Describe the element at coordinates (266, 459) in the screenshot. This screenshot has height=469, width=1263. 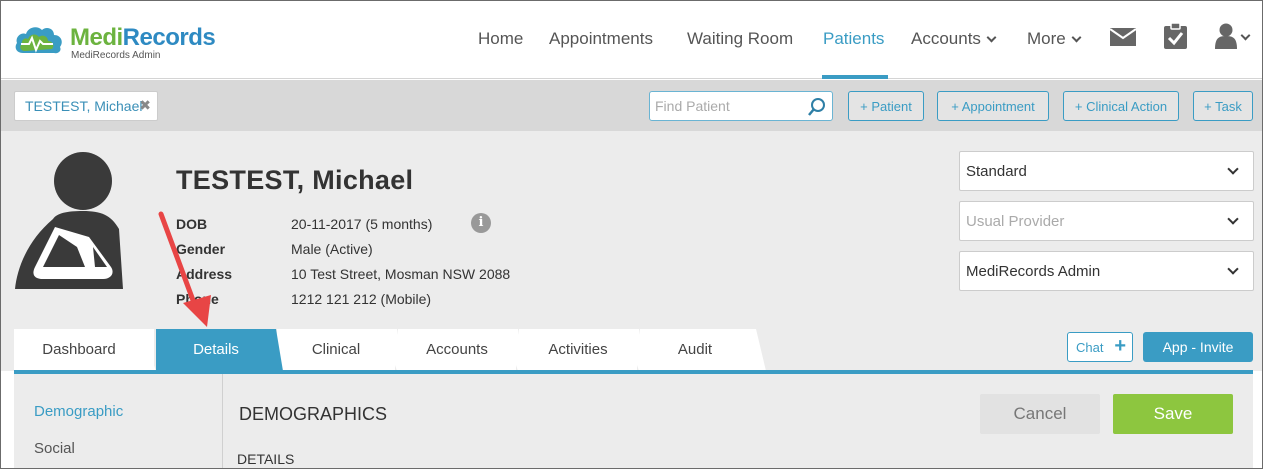
I see `subsection-title: DETAILS` at that location.